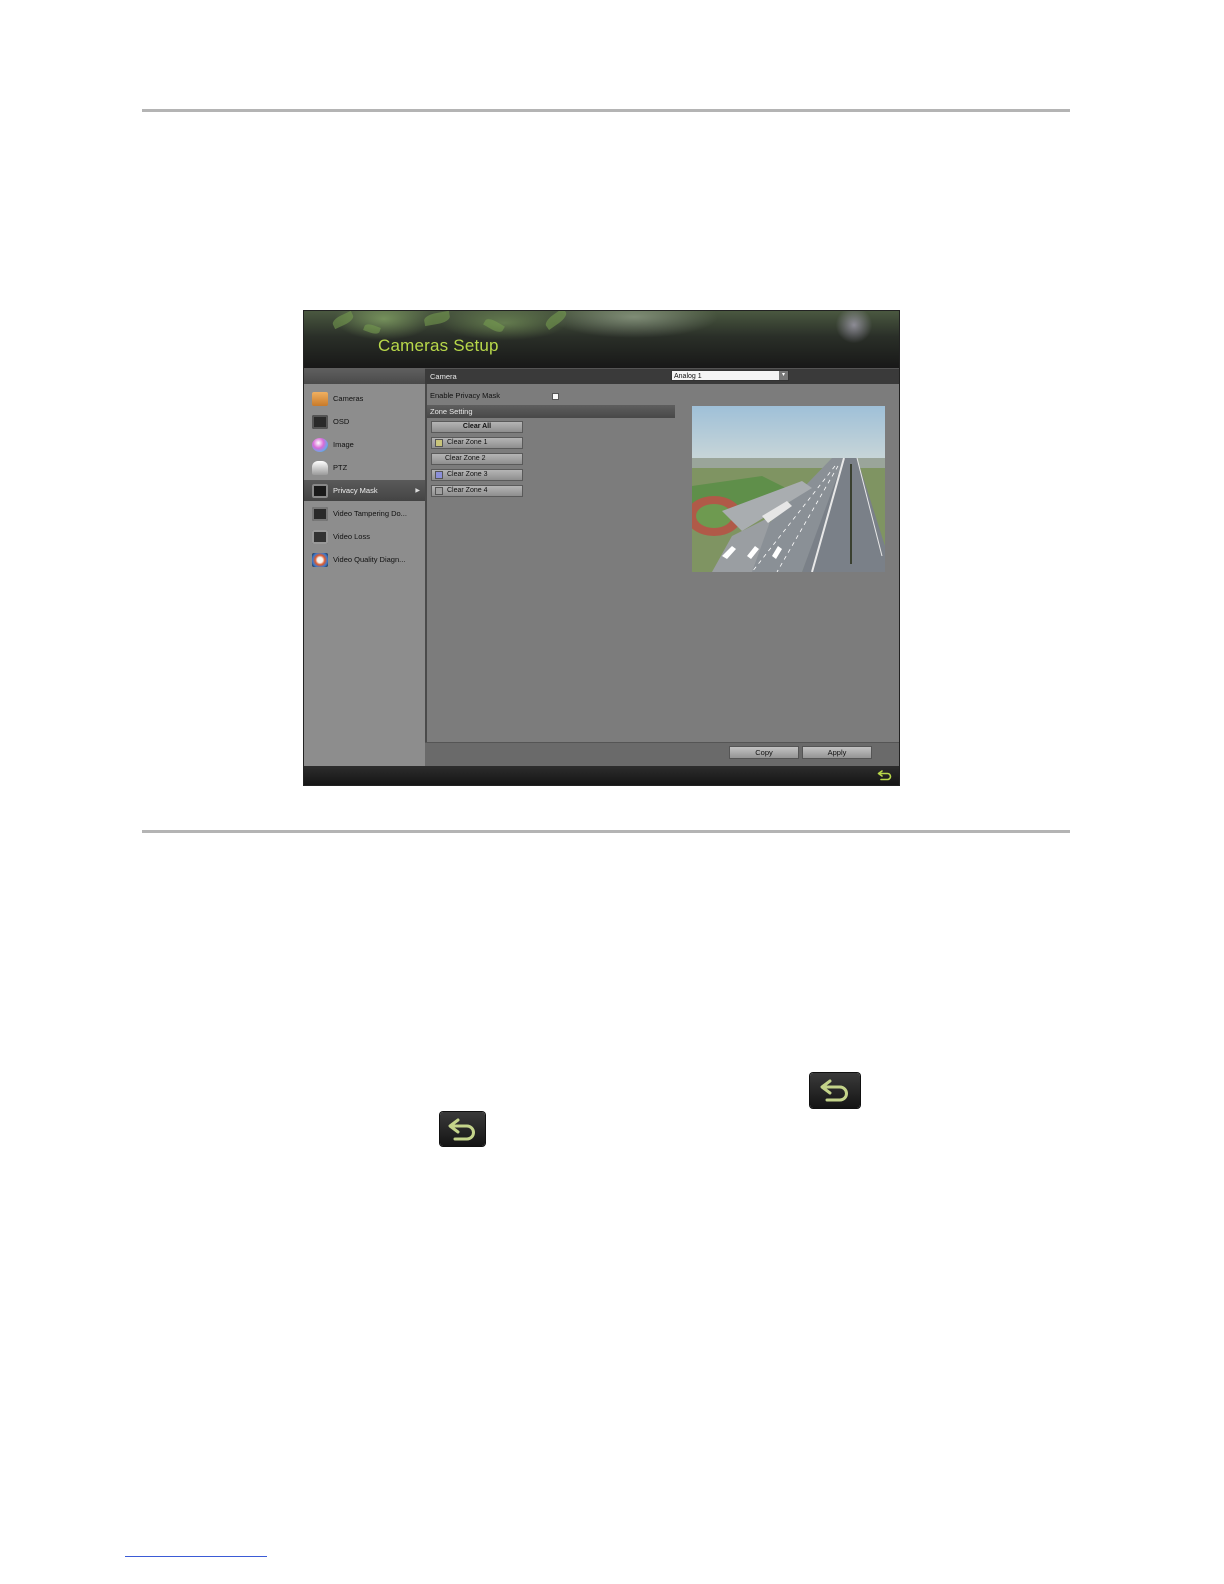 Image resolution: width=1224 pixels, height=1584 pixels. Describe the element at coordinates (355, 490) in the screenshot. I see `sidebar-item-label: Privacy Mask` at that location.